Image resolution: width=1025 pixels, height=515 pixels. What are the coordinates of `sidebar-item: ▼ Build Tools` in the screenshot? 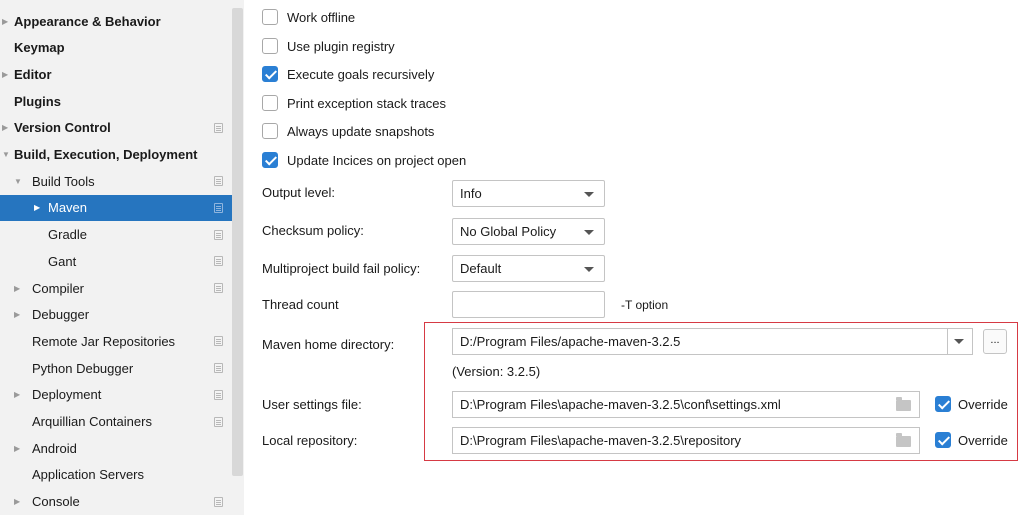 It's located at (116, 181).